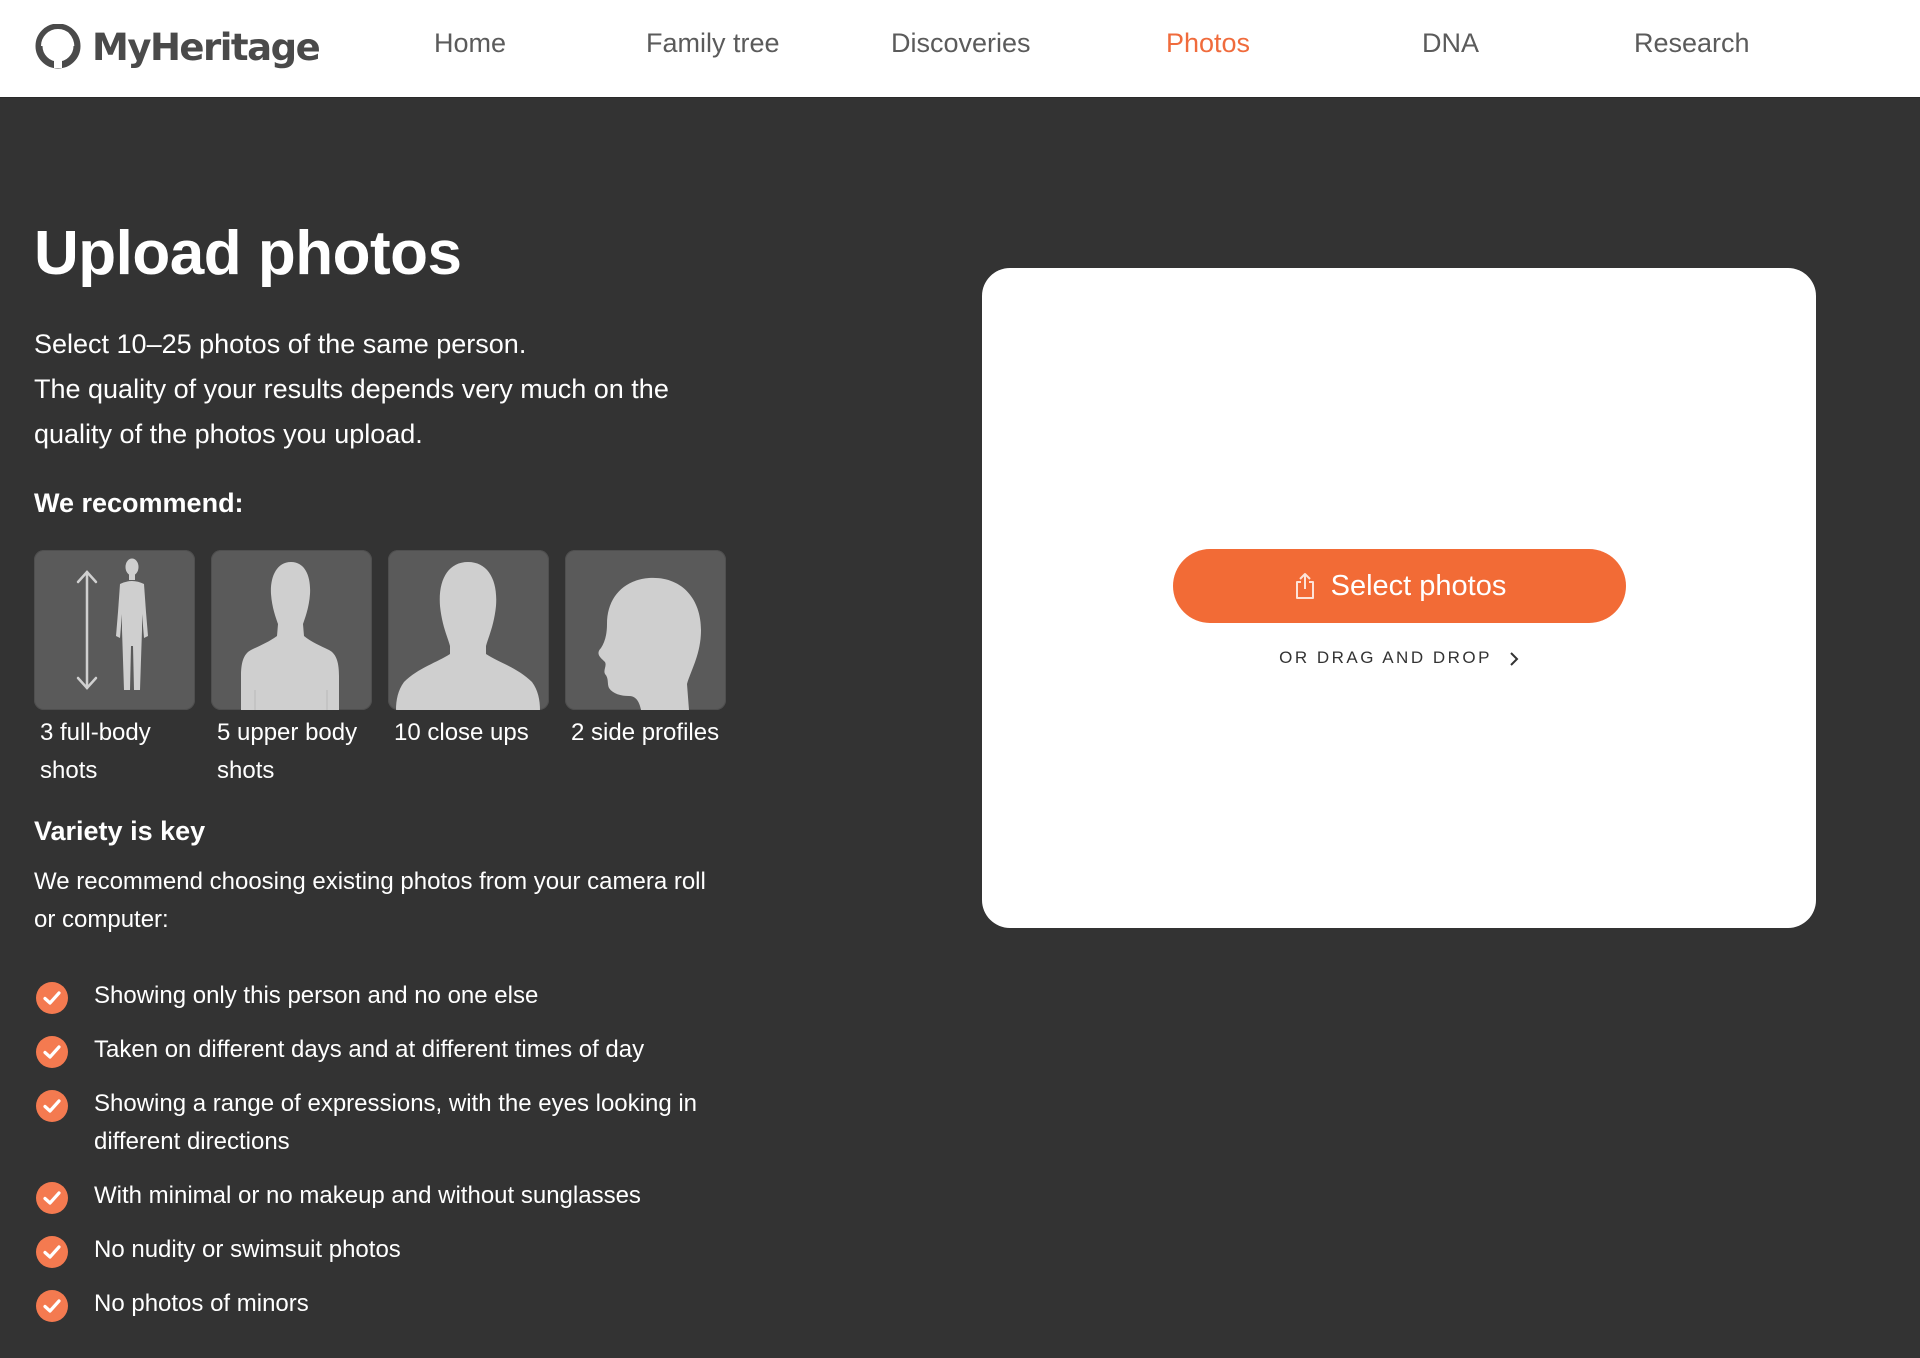 This screenshot has width=1920, height=1358. I want to click on shot-card-full-body: 3 full-body shots, so click(114, 670).